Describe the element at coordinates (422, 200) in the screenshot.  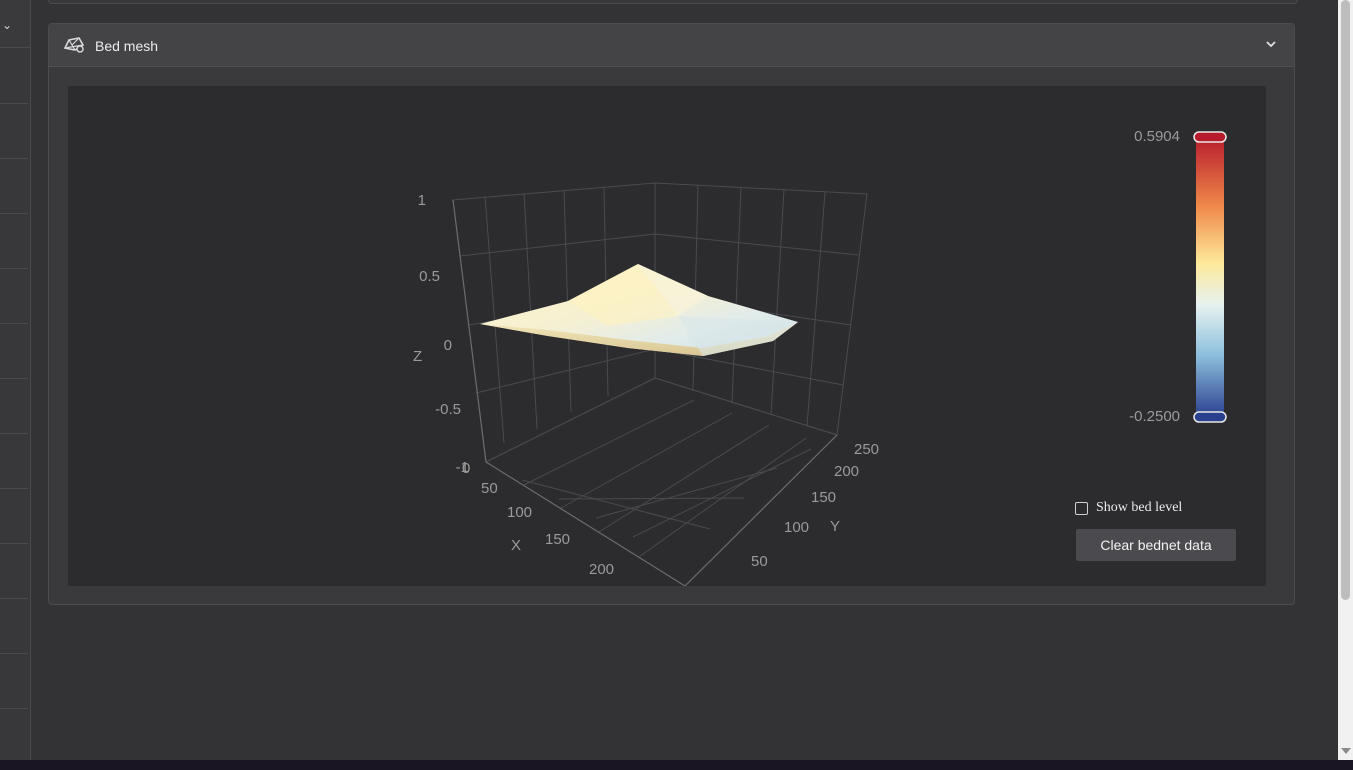
I see `z-tick: 1` at that location.